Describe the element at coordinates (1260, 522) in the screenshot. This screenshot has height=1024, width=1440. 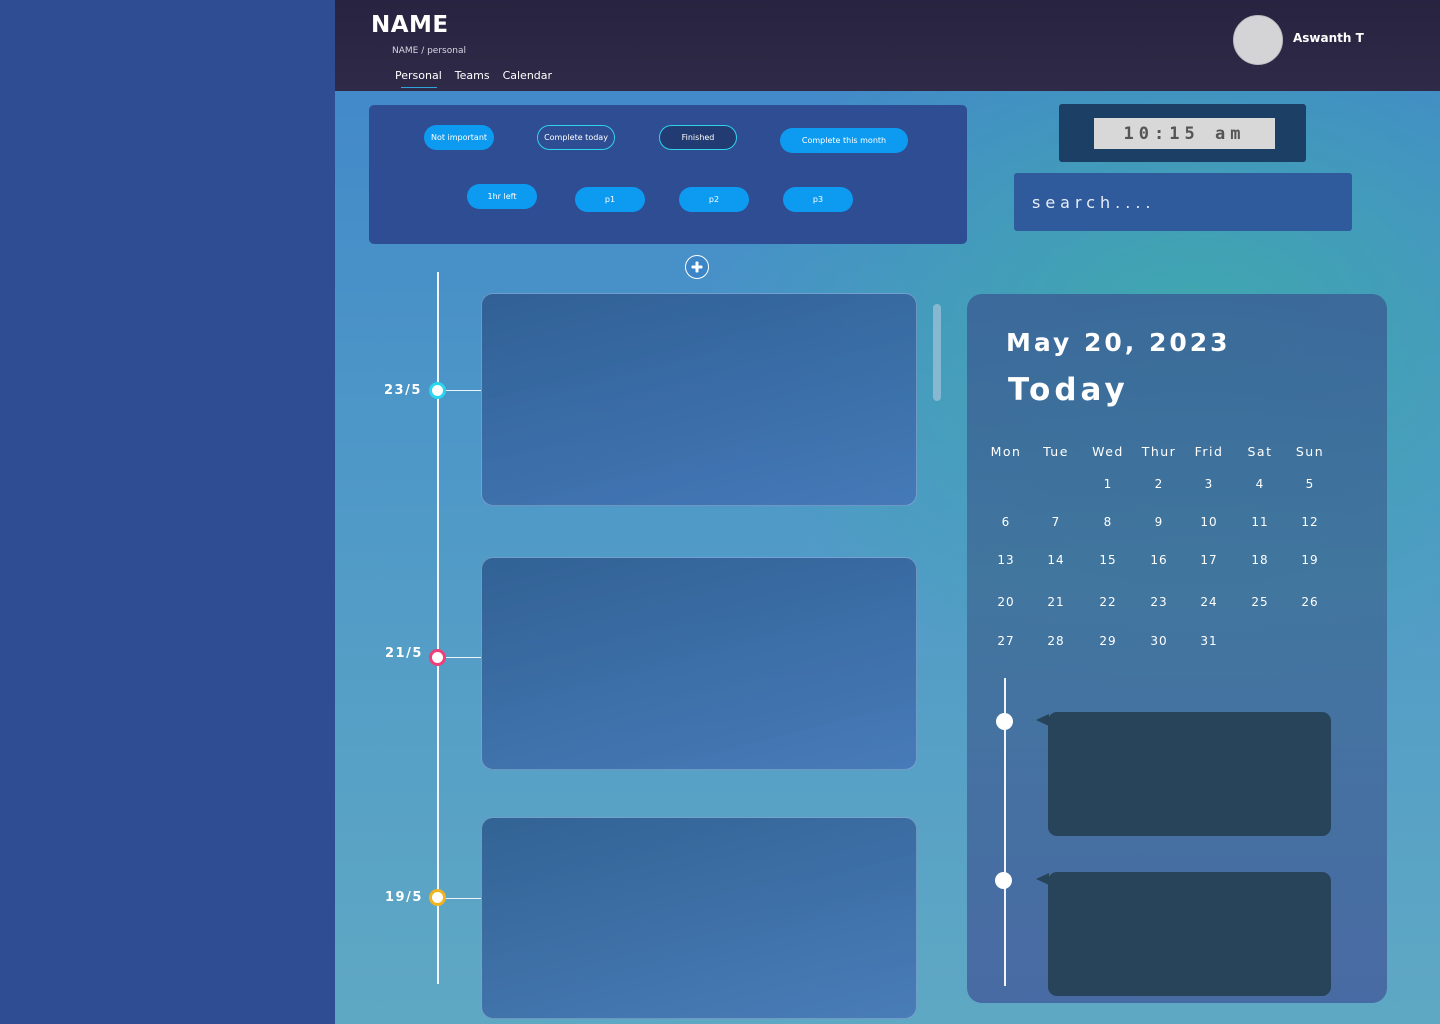
I see `calendar-day: 11` at that location.